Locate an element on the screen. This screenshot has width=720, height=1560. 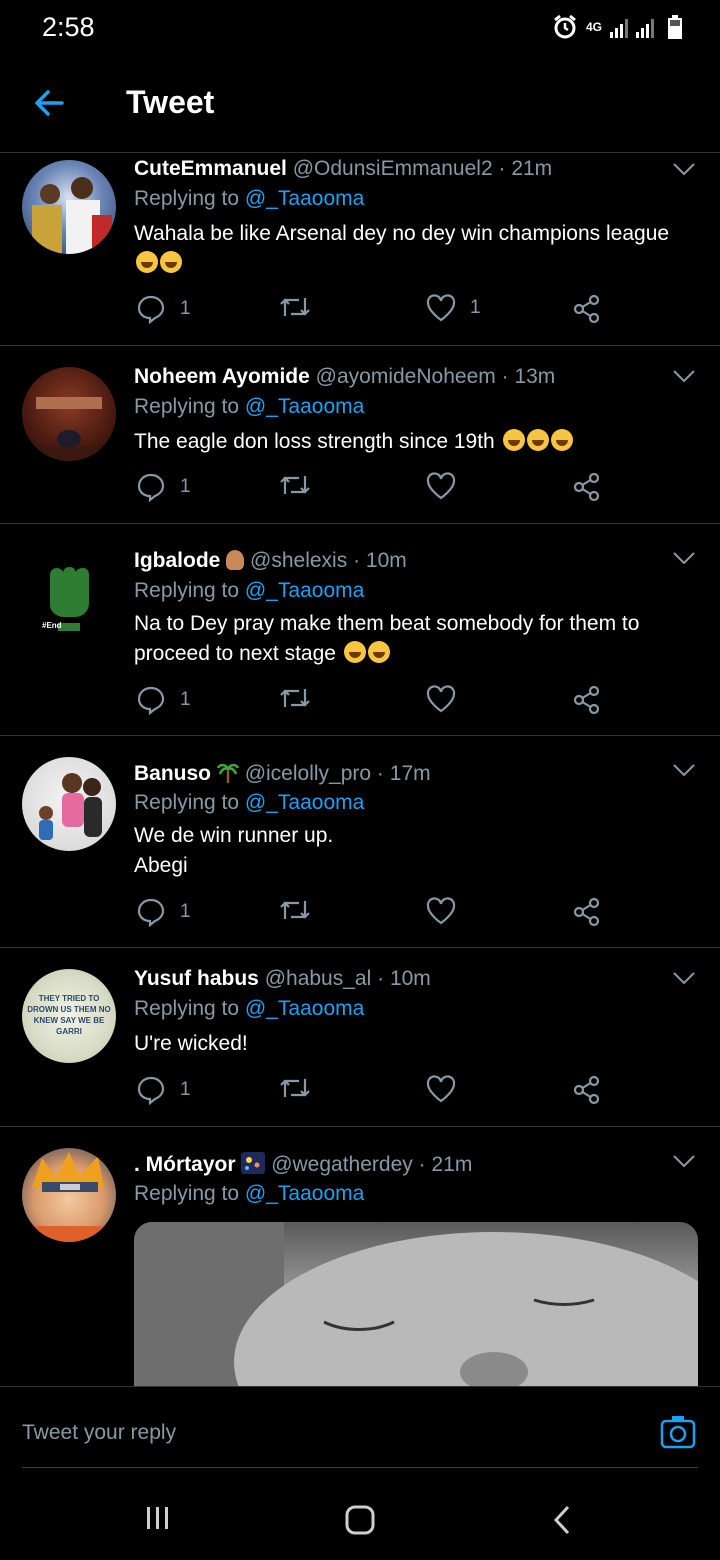
author-name: . Mórtayor is located at coordinates (185, 1164).